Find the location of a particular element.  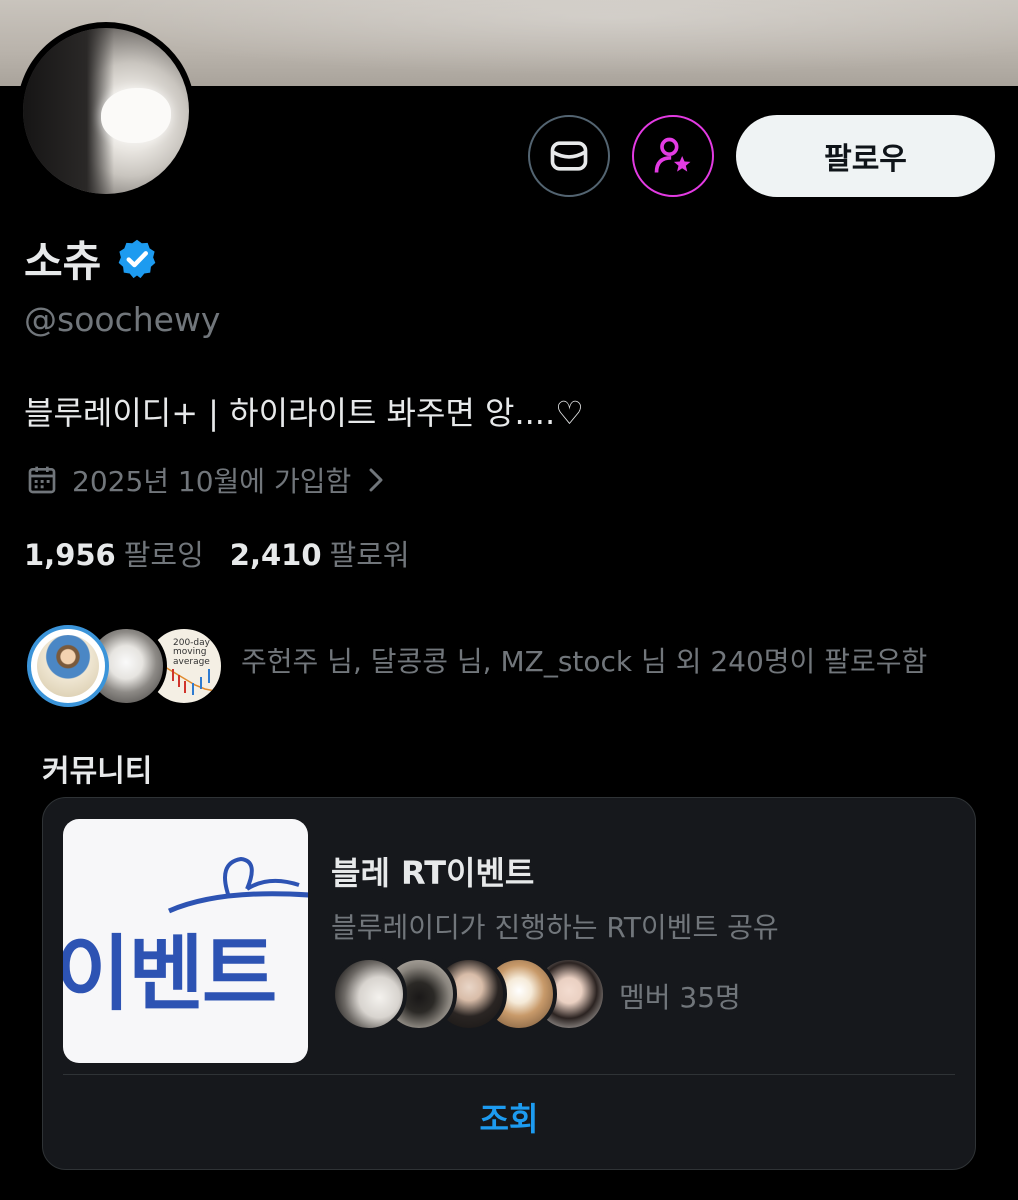

message-button is located at coordinates (569, 156).